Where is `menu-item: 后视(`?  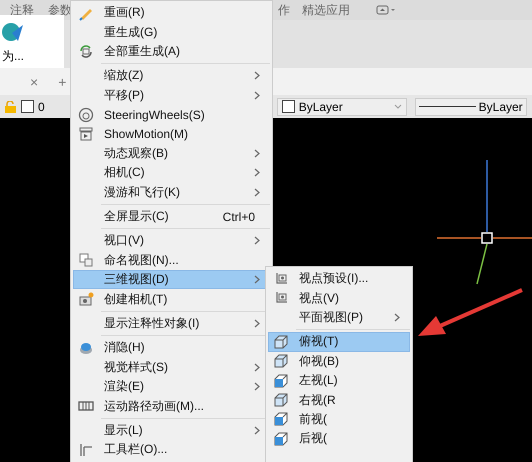 menu-item: 后视( is located at coordinates (339, 439).